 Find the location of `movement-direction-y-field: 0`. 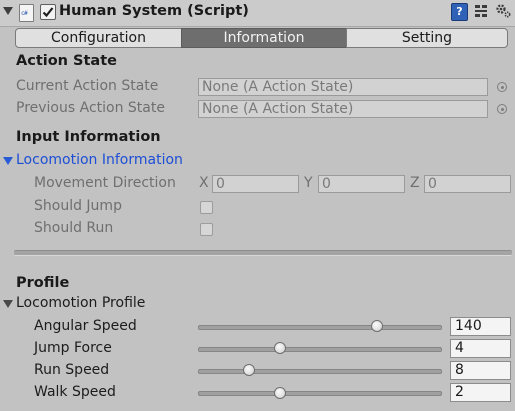

movement-direction-y-field: 0 is located at coordinates (361, 184).